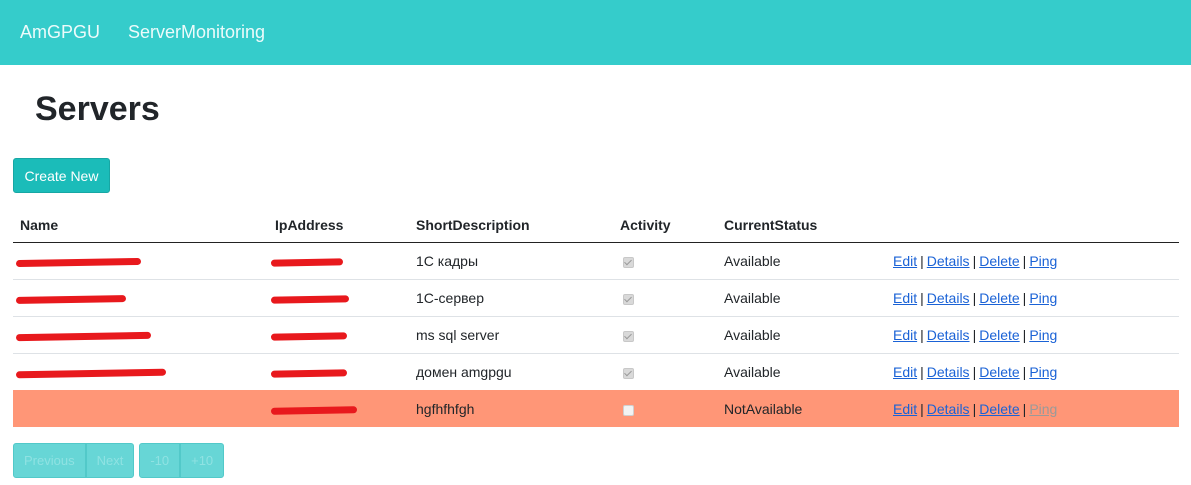 This screenshot has height=485, width=1191. I want to click on previous-button: Previous, so click(49, 460).